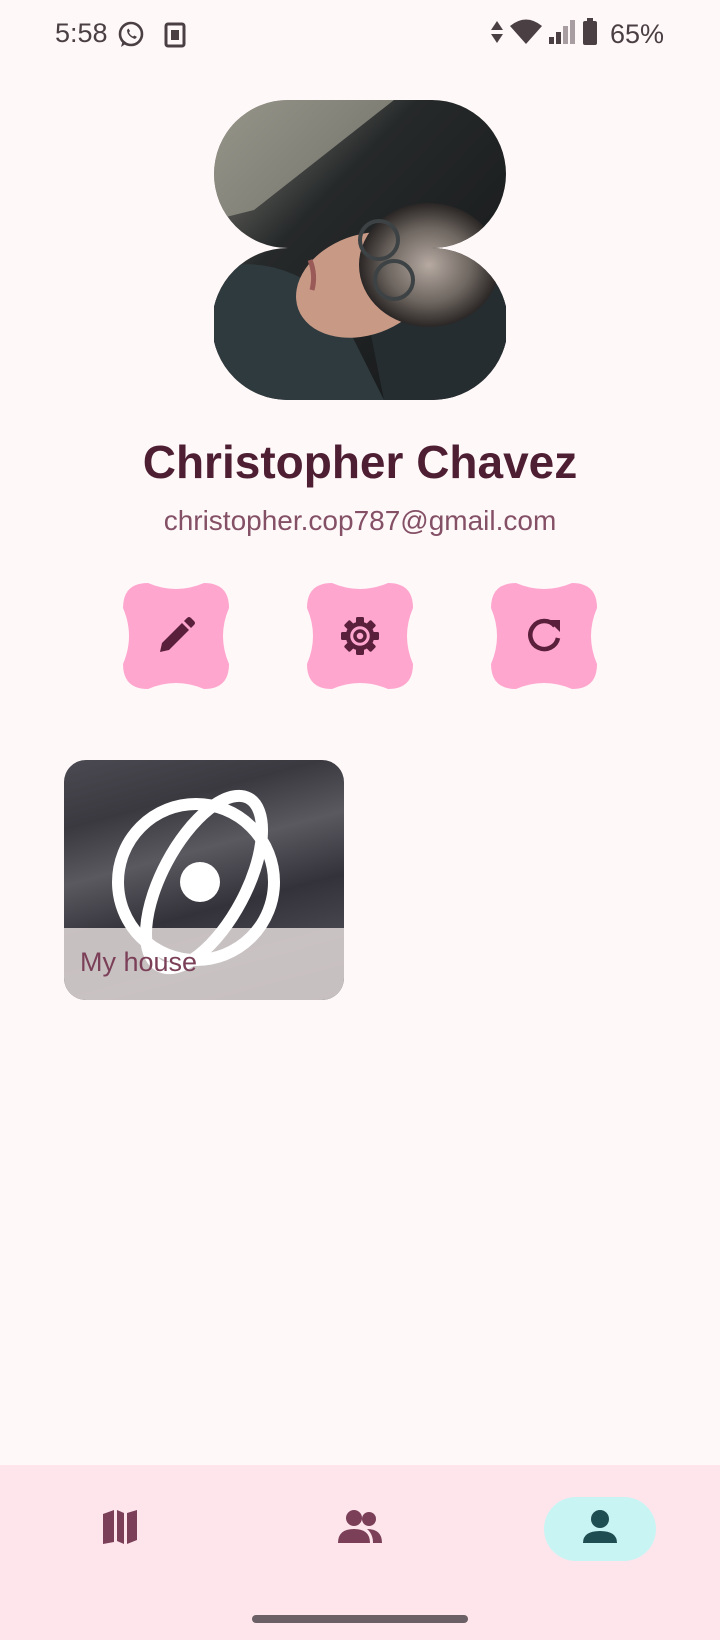  I want to click on person-icon, so click(600, 1529).